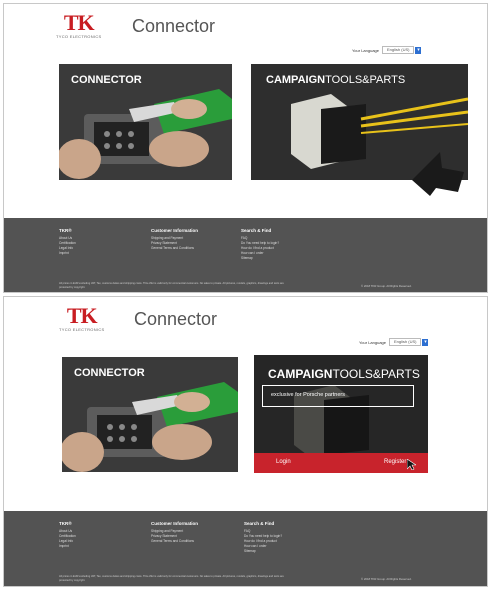 The height and width of the screenshot is (590, 491). Describe the element at coordinates (308, 395) in the screenshot. I see `exclusive-text: exclusive for Porsche partners` at that location.